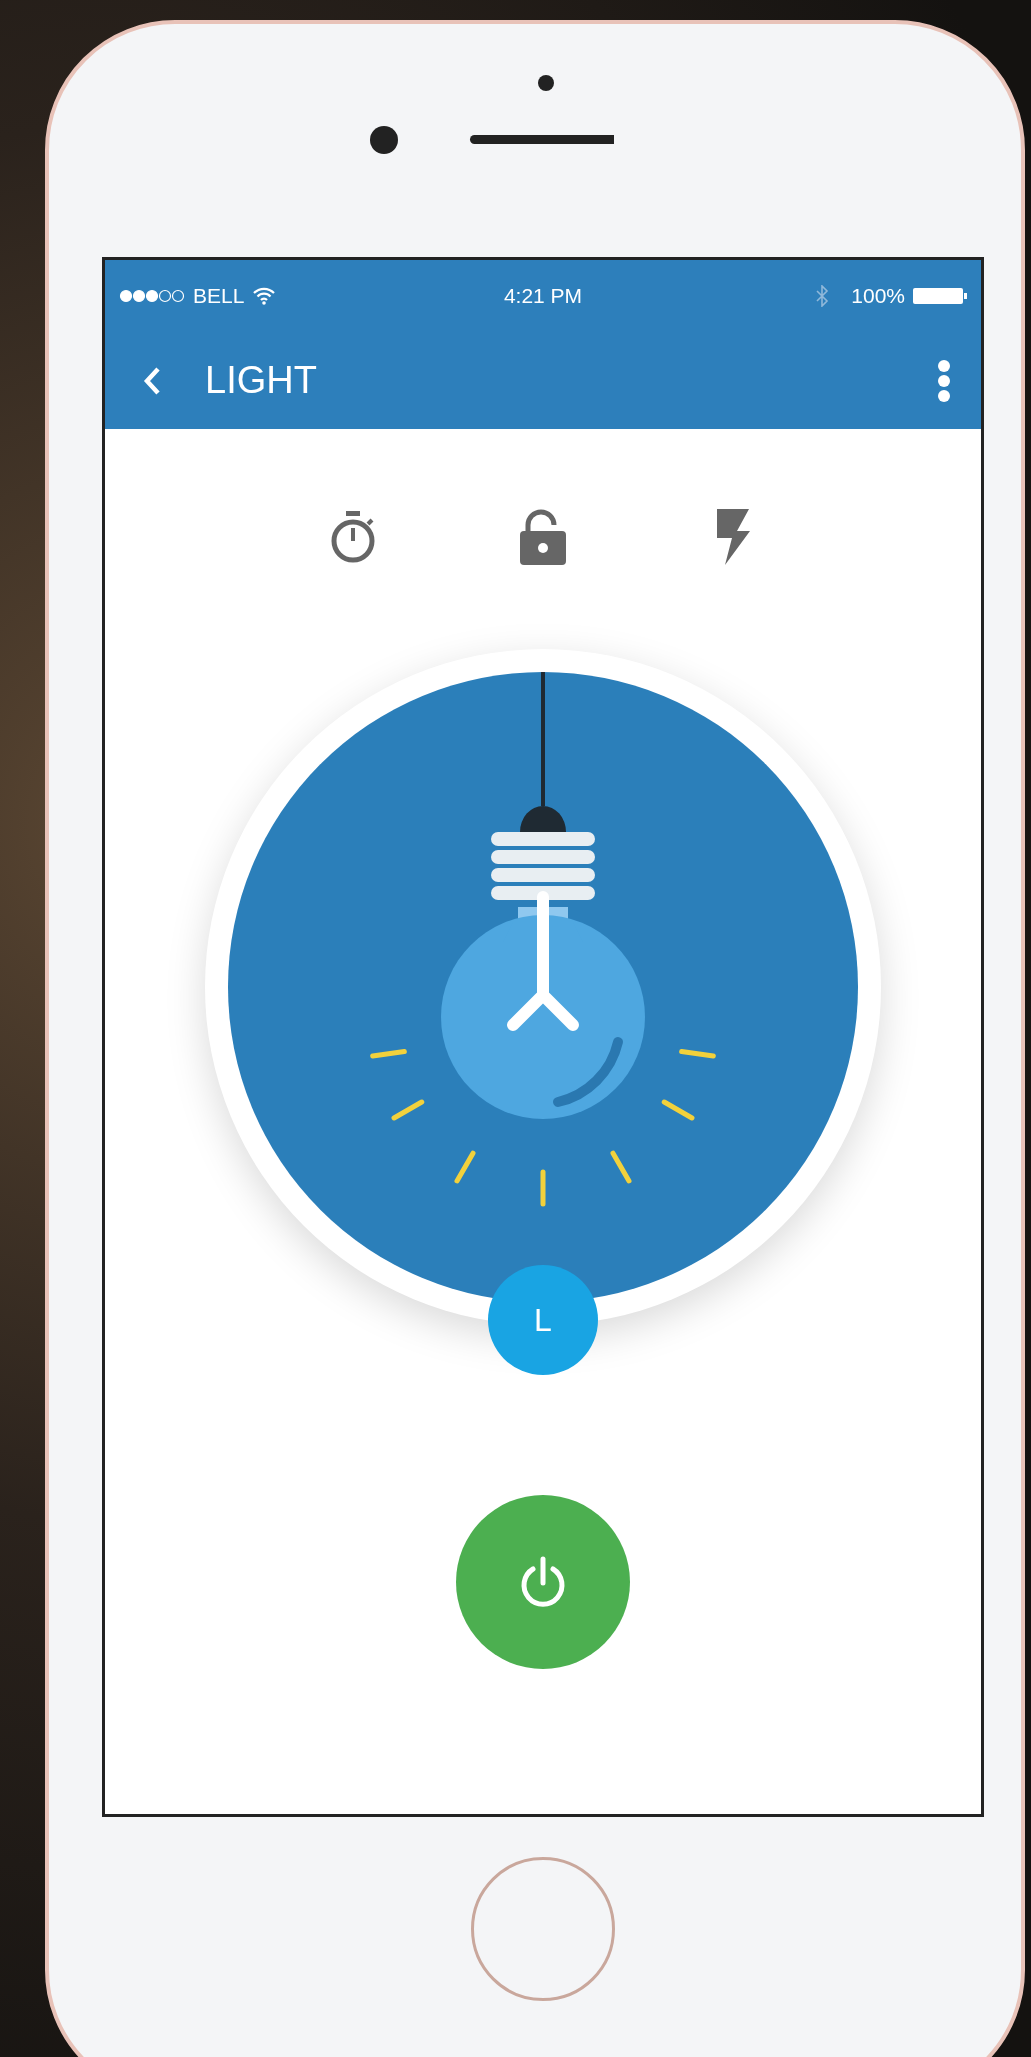 The width and height of the screenshot is (1031, 2057). Describe the element at coordinates (822, 296) in the screenshot. I see `bluetooth-icon` at that location.